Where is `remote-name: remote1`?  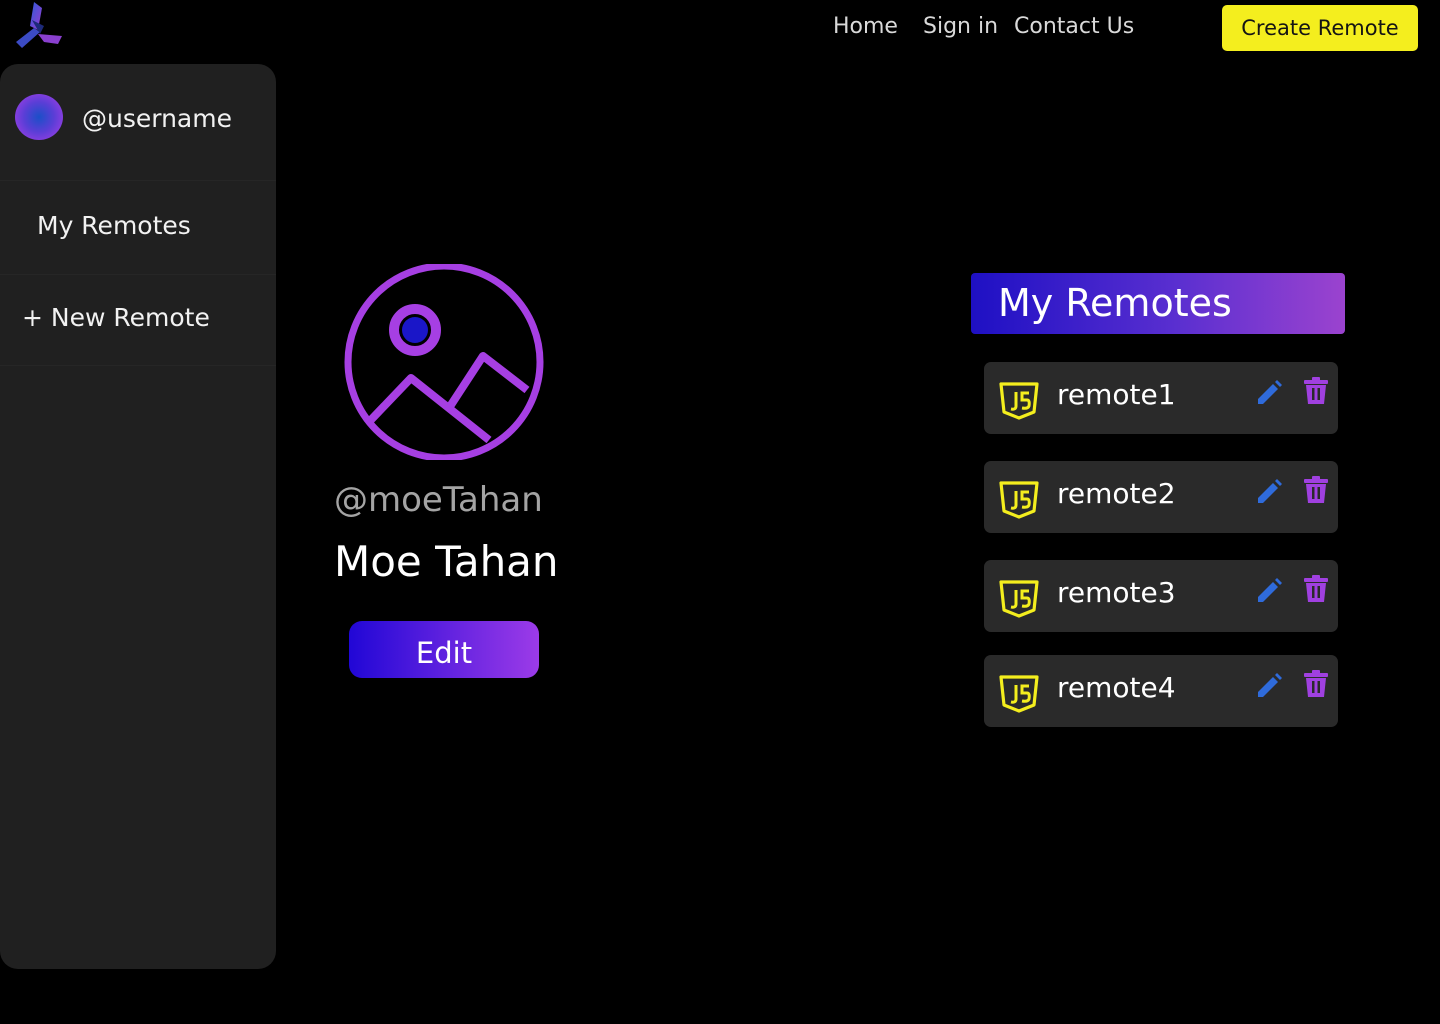
remote-name: remote1 is located at coordinates (1116, 394).